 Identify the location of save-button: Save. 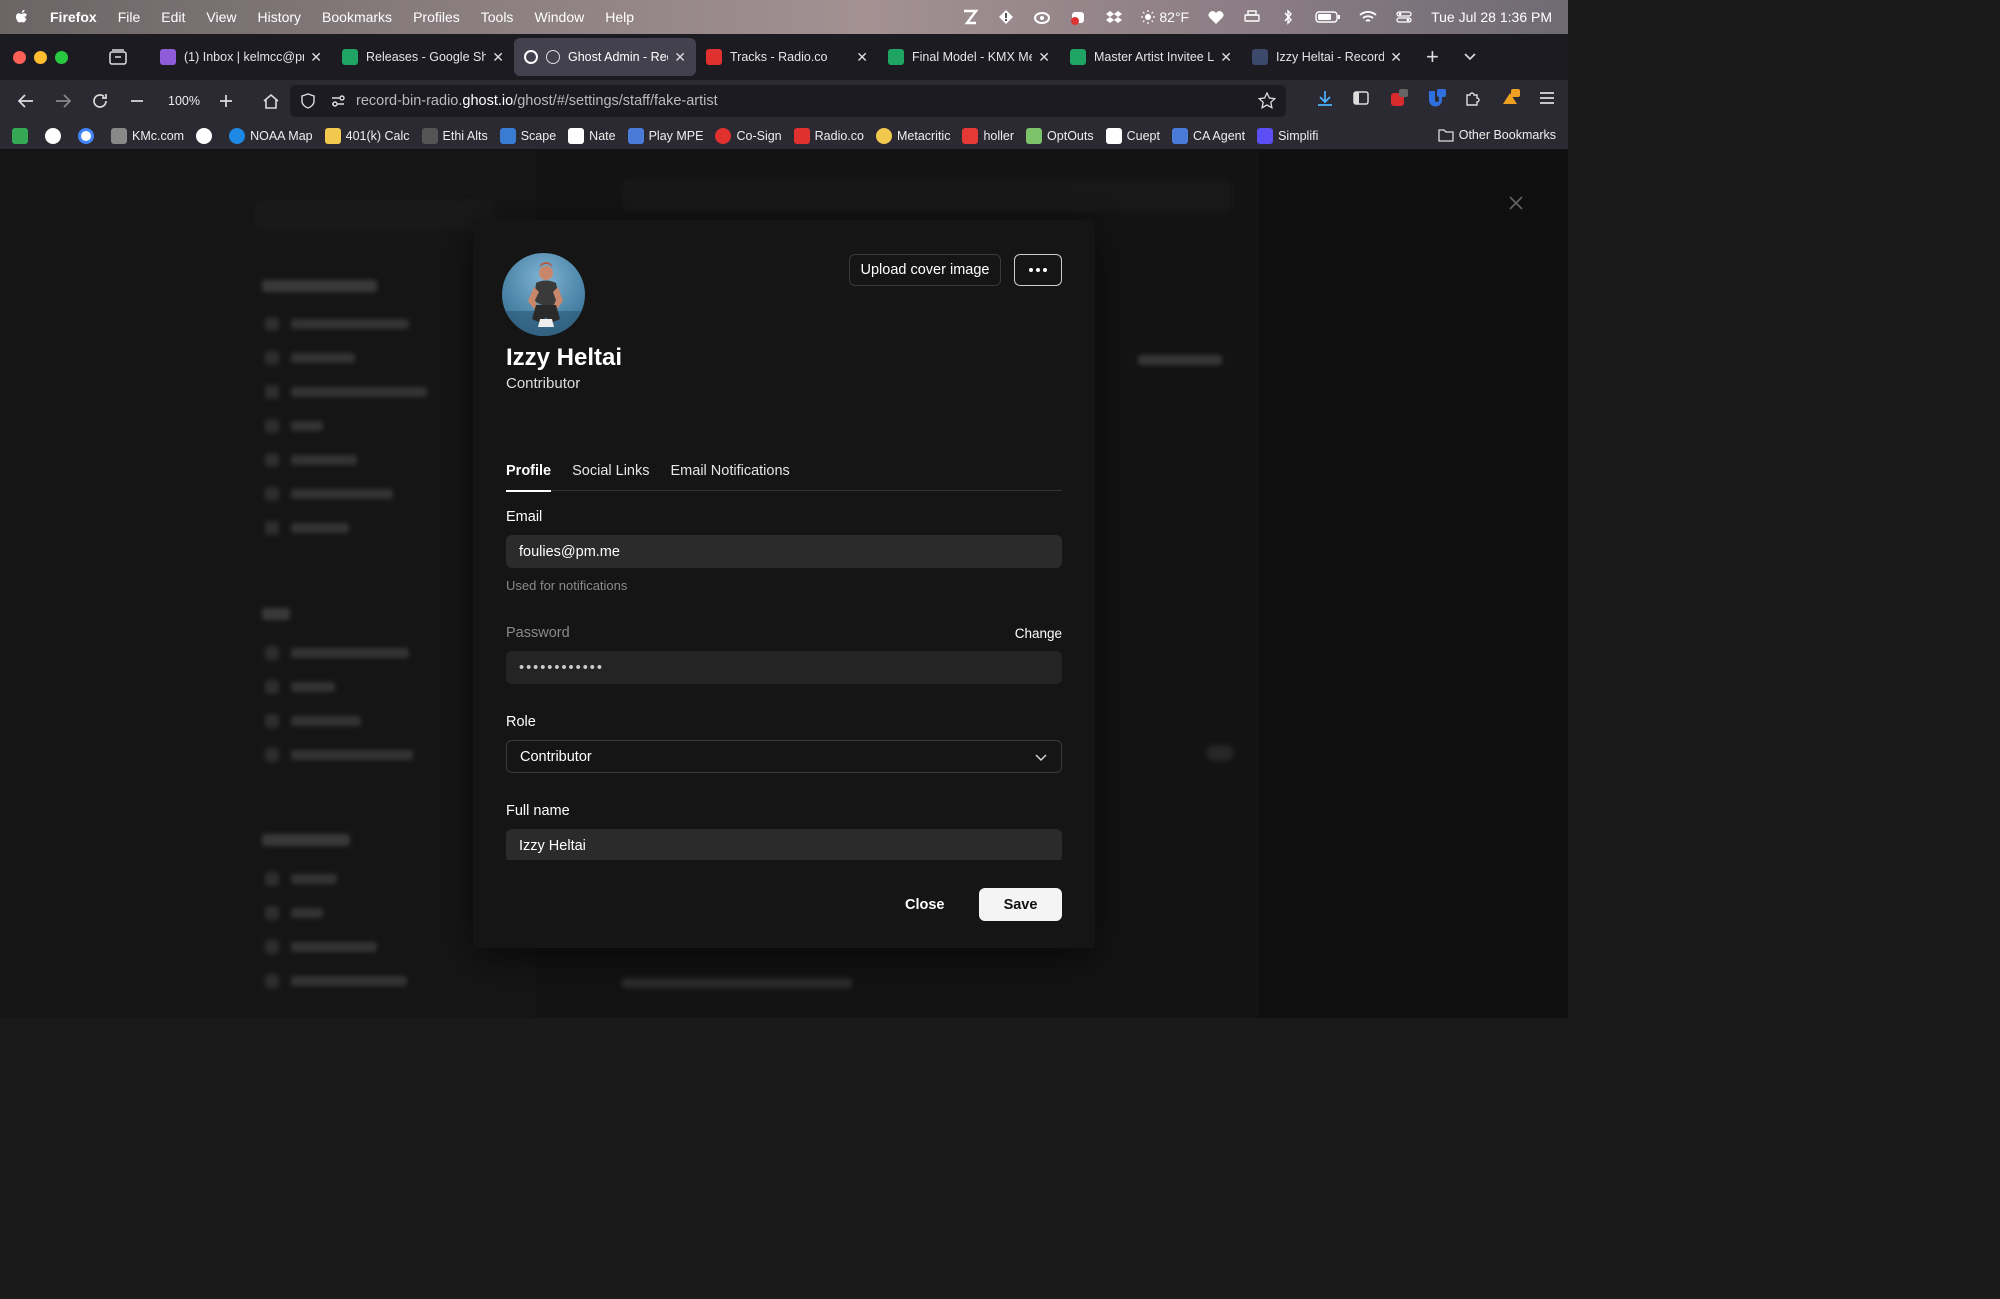
(1020, 904).